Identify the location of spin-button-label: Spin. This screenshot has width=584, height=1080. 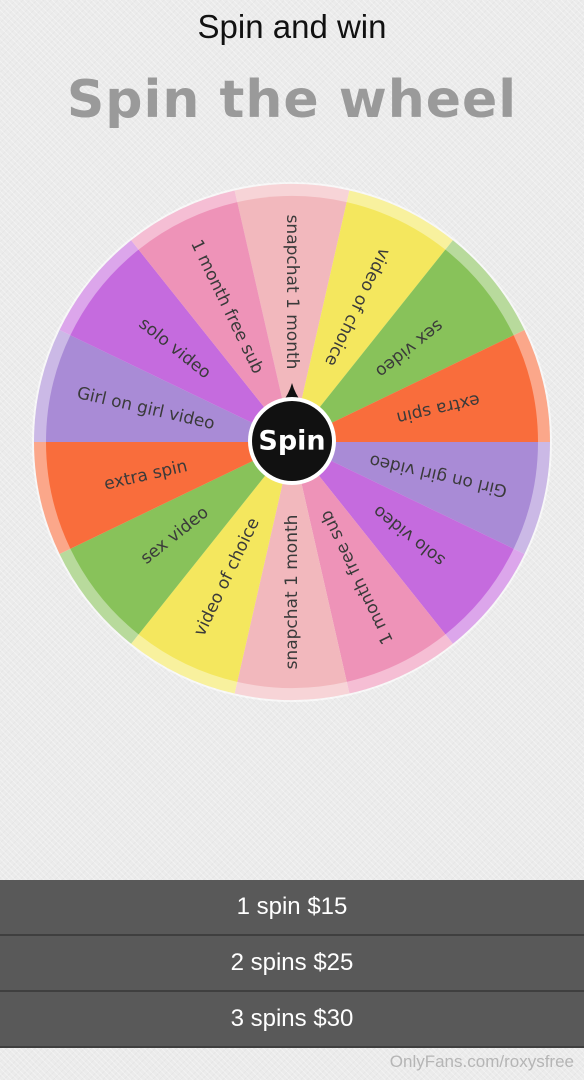
(291, 441).